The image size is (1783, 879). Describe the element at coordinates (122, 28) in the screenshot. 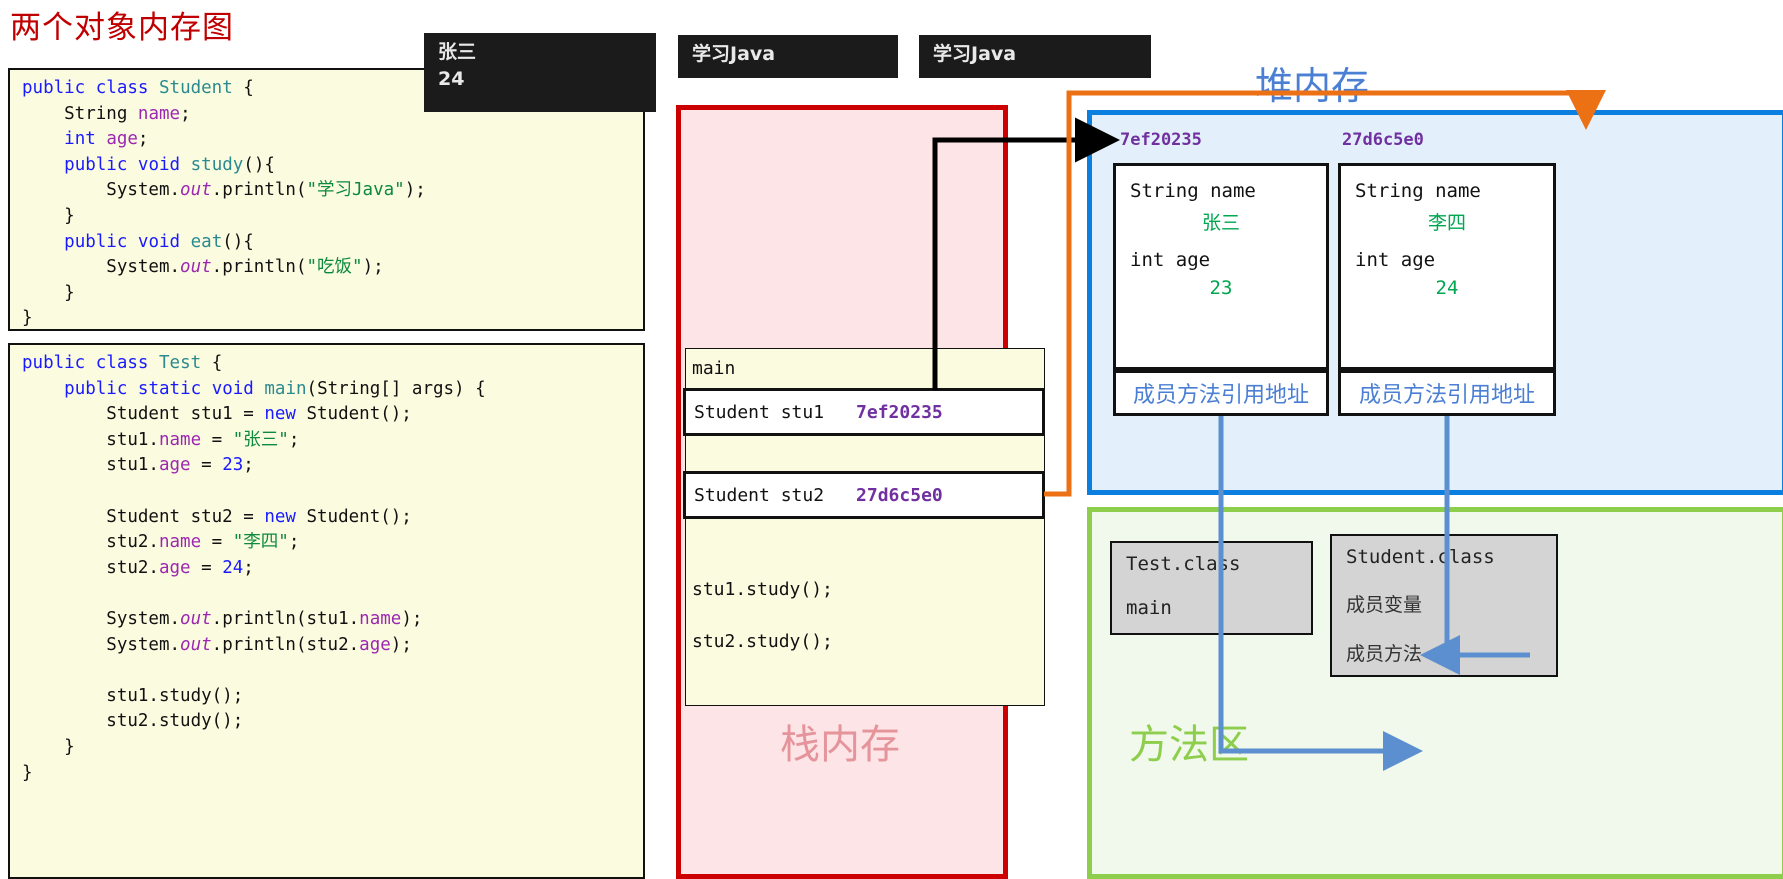

I see `page-title: 两个对象内存图` at that location.